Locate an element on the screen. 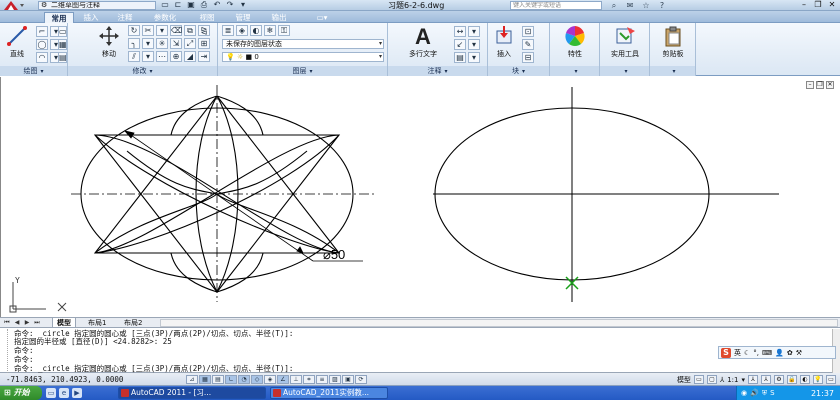 The height and width of the screenshot is (400, 840). qat-dropdown-icon: ▾ is located at coordinates (243, 5).